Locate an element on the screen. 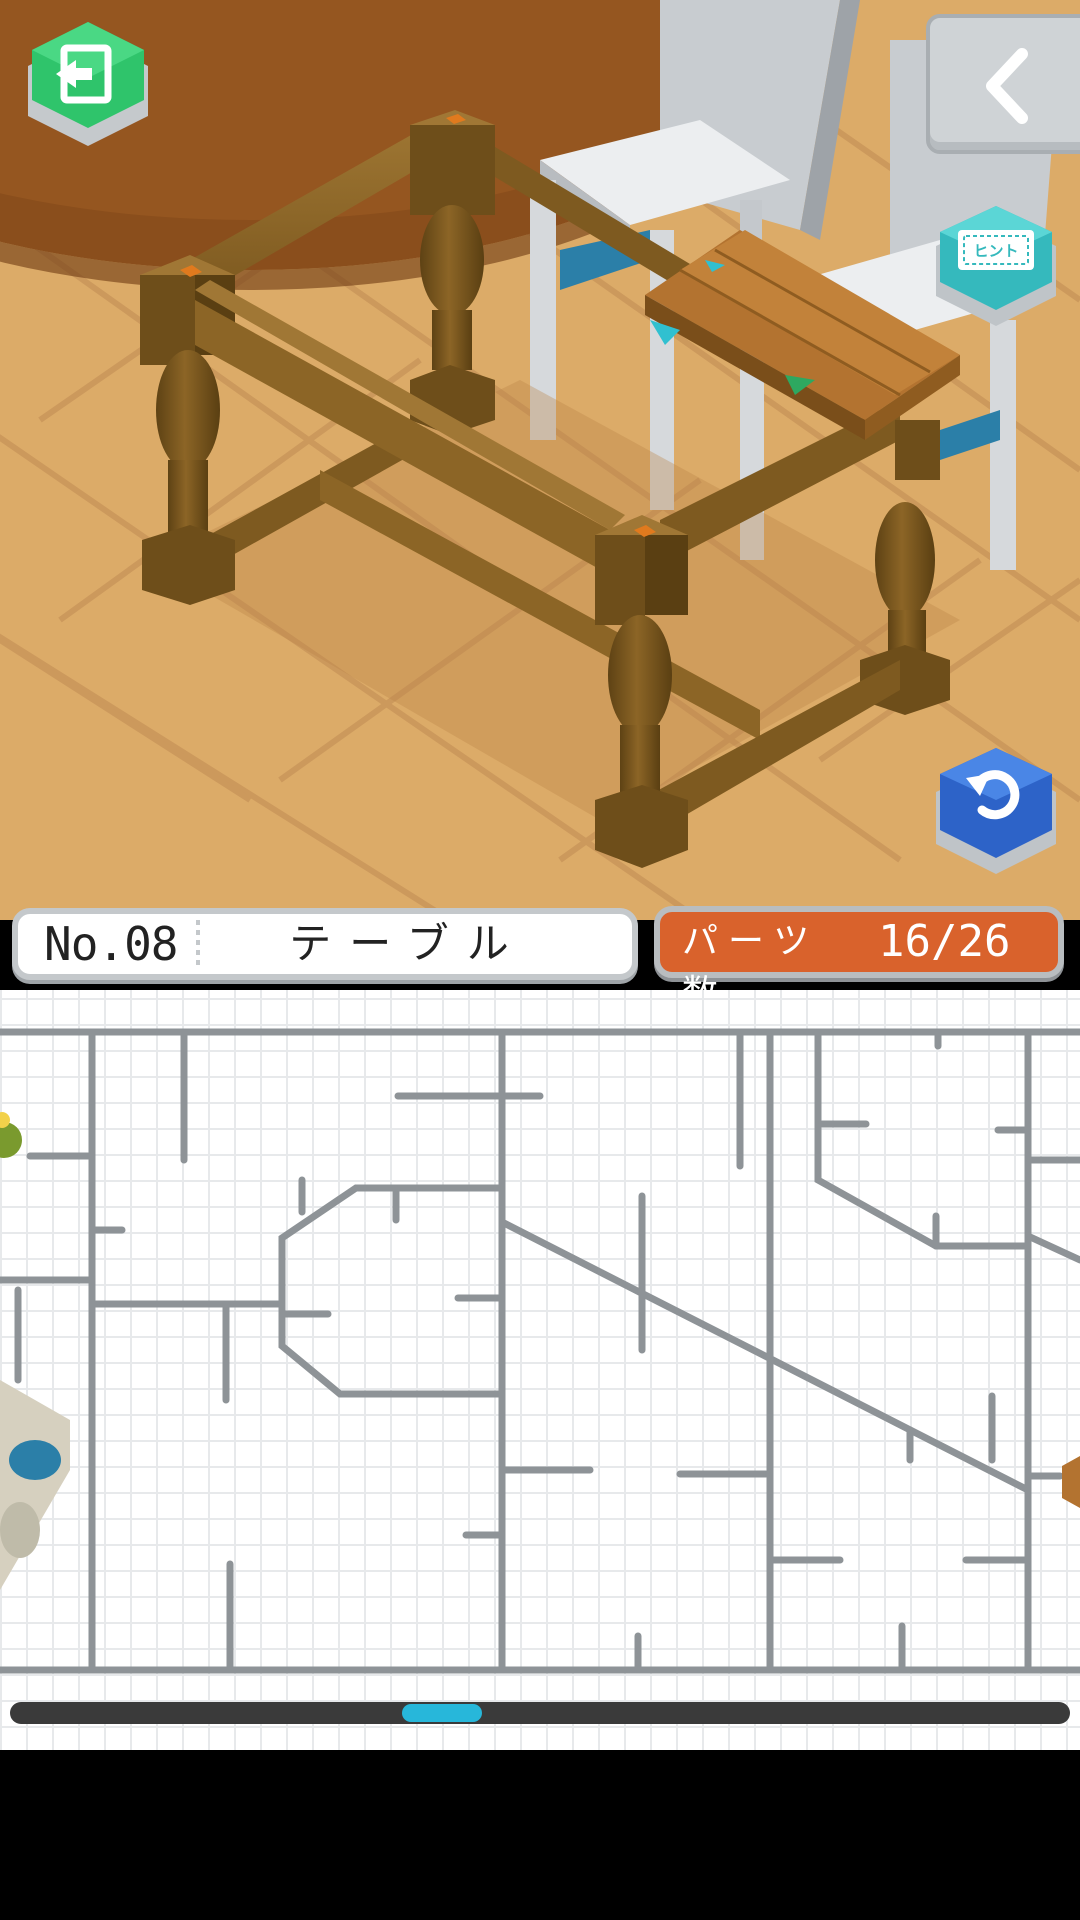 The width and height of the screenshot is (1080, 1920). back-button is located at coordinates (1003, 84).